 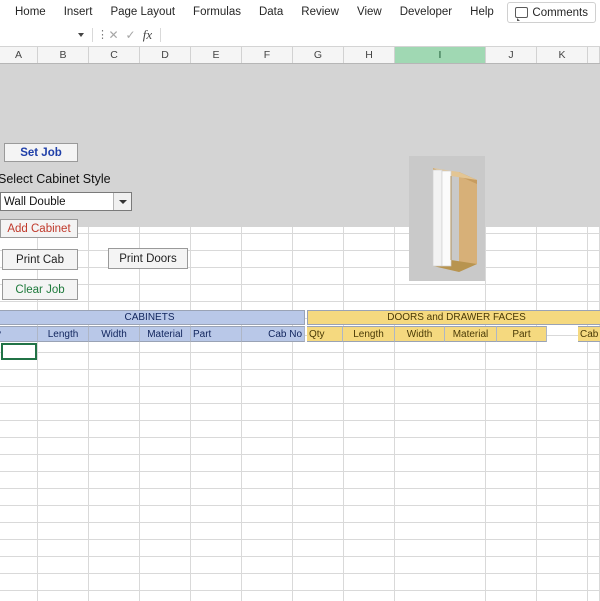 What do you see at coordinates (271, 12) in the screenshot?
I see `tab-data: Data` at bounding box center [271, 12].